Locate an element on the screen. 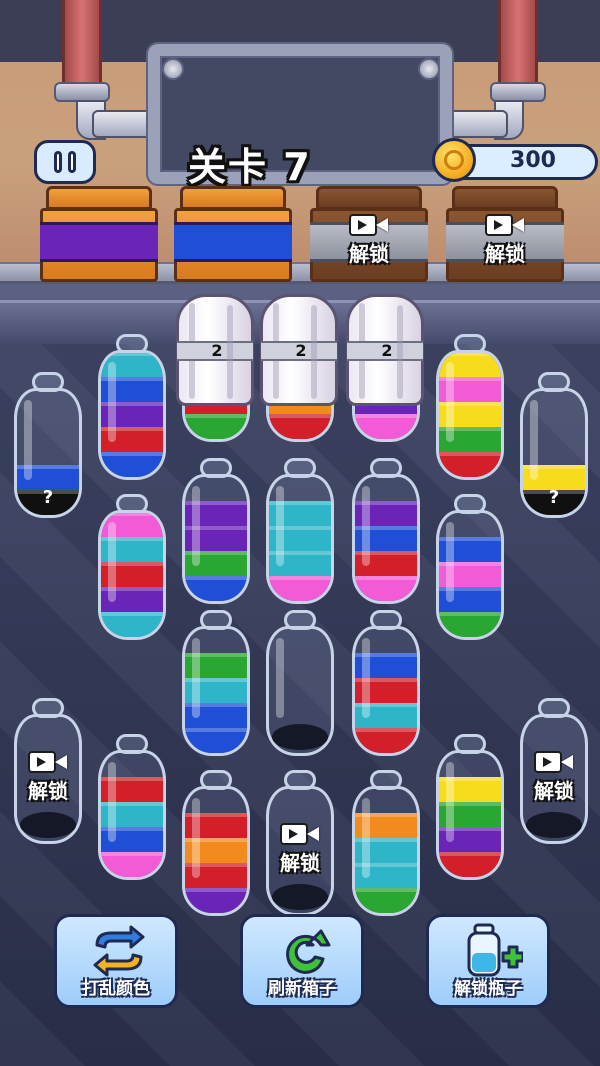 The image size is (600, 1066). crate-4-locked: 解锁 is located at coordinates (505, 236).